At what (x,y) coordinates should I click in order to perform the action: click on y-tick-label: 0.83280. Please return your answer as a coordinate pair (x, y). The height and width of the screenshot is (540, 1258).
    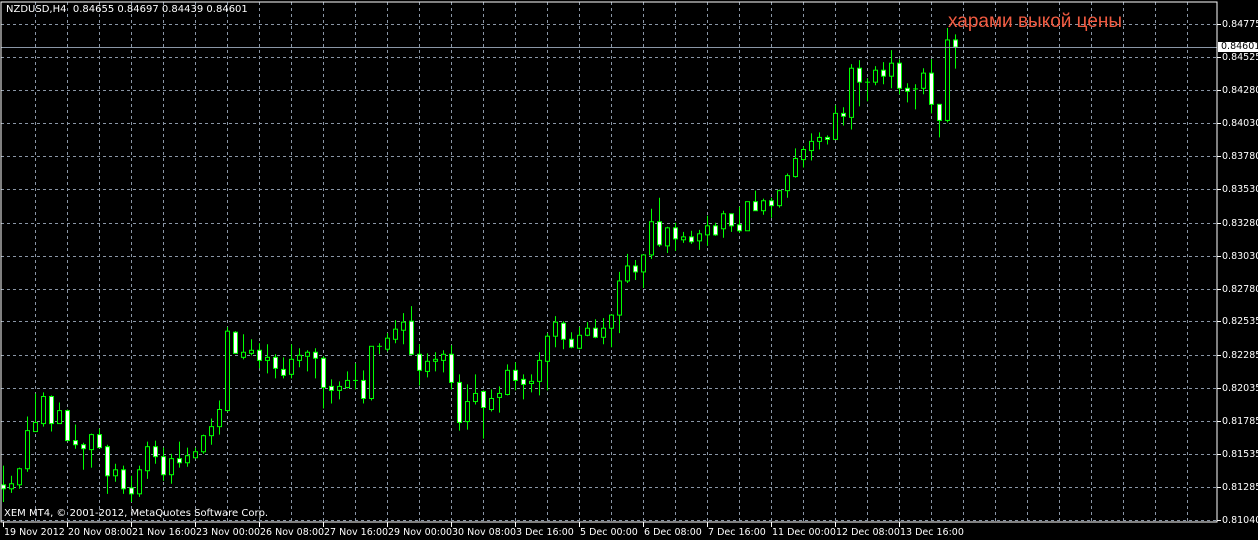
    Looking at the image, I should click on (1240, 223).